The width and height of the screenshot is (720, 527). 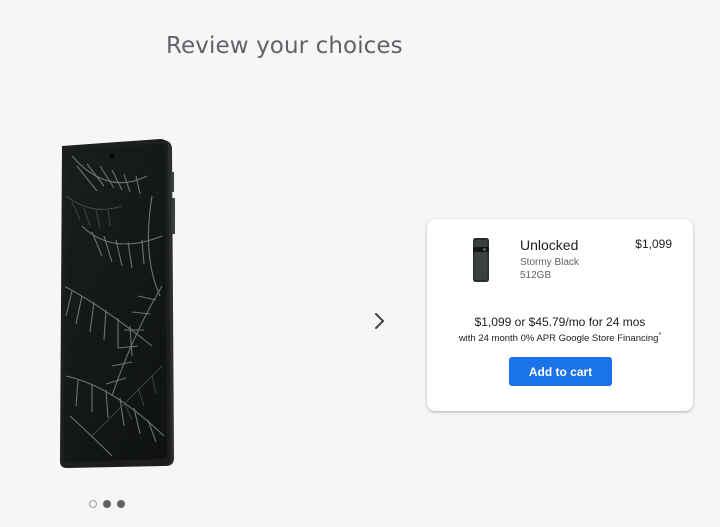 I want to click on carousel-dots, so click(x=107, y=504).